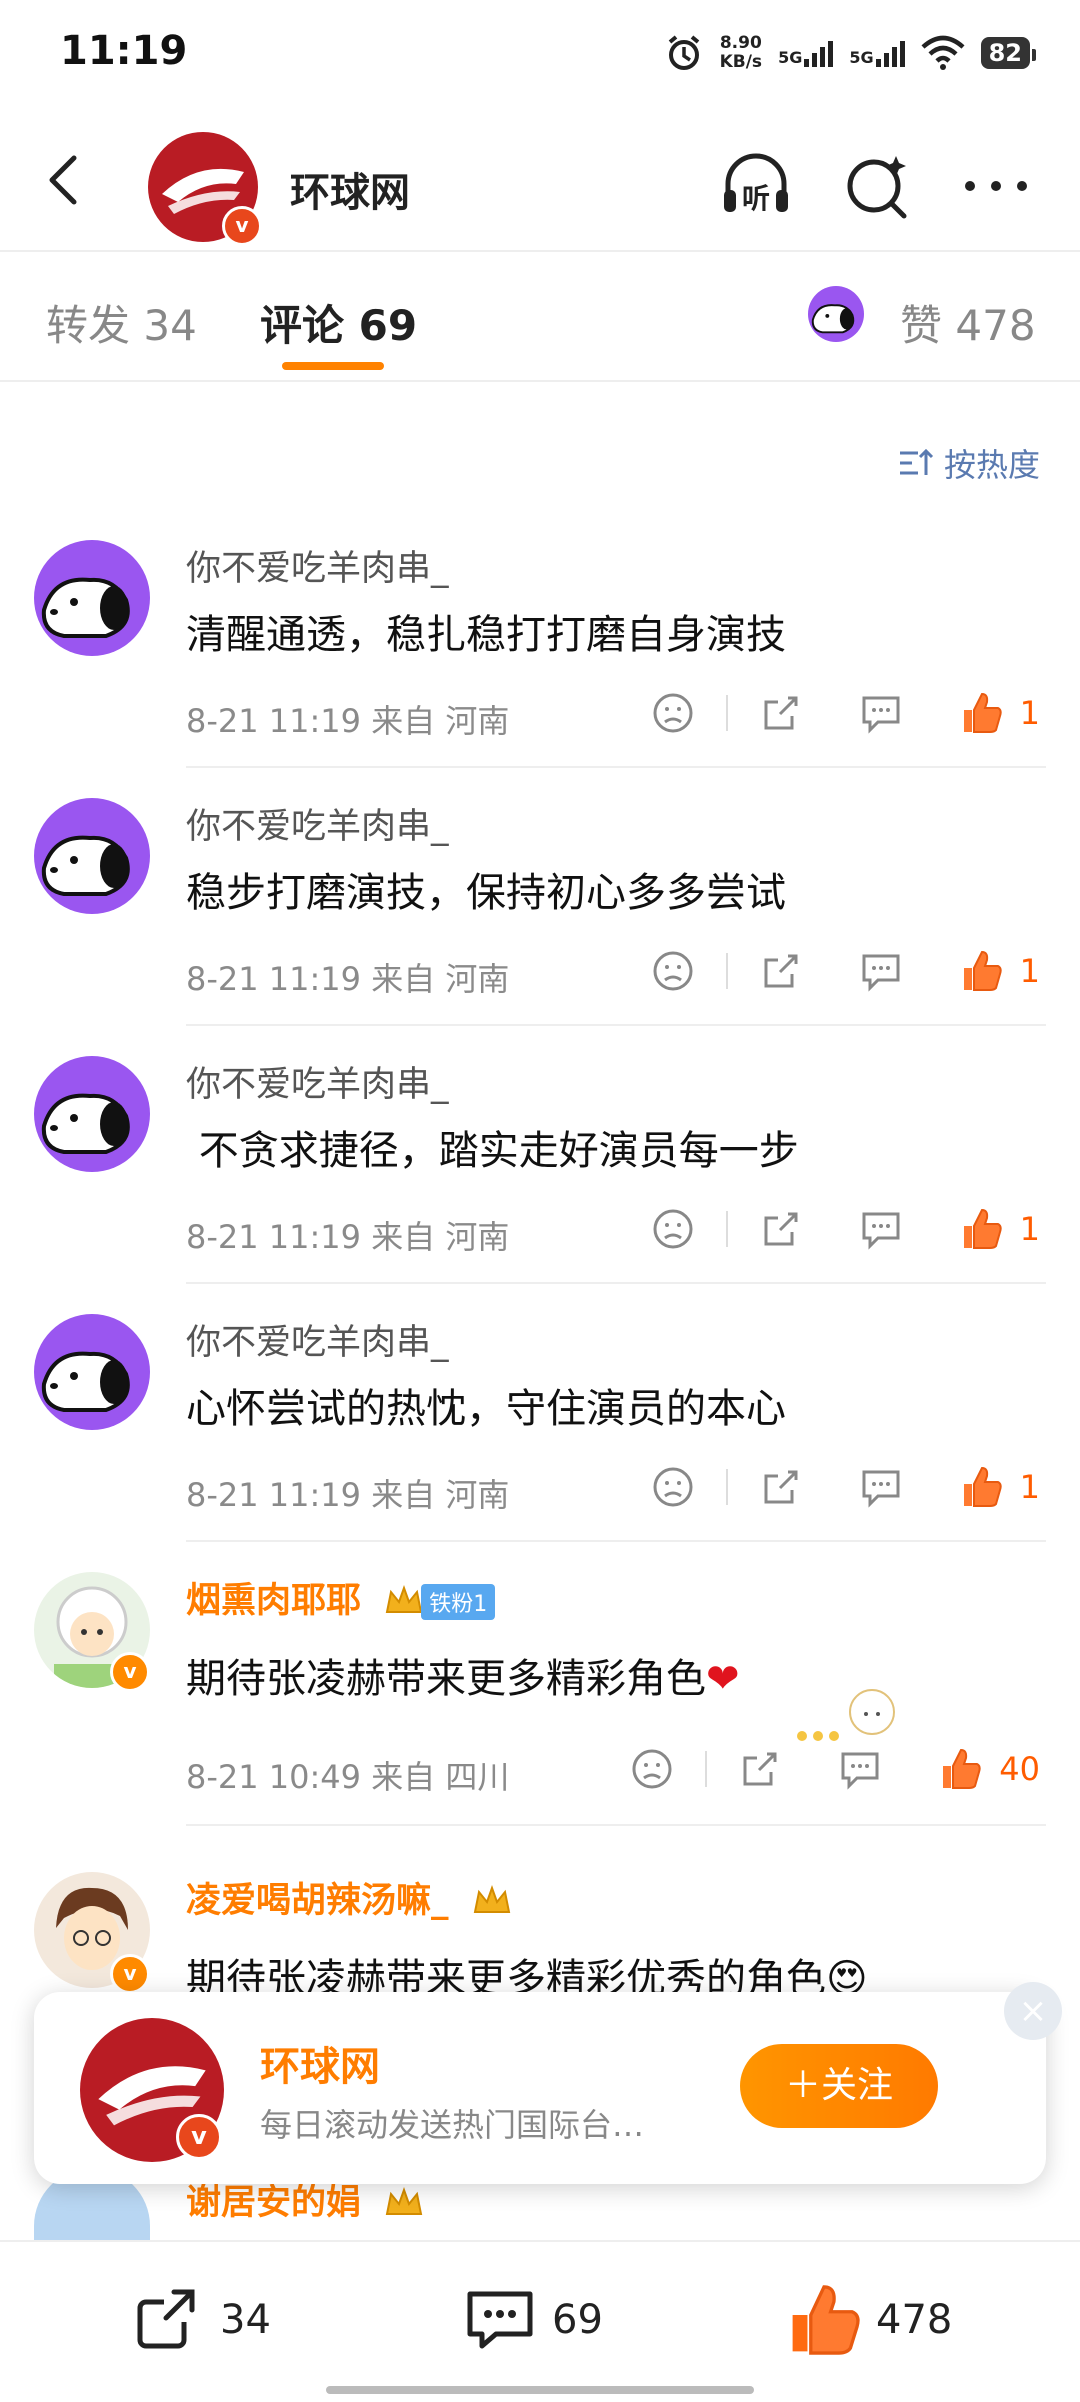 The image size is (1080, 2402). What do you see at coordinates (166, 2319) in the screenshot?
I see `repost-icon` at bounding box center [166, 2319].